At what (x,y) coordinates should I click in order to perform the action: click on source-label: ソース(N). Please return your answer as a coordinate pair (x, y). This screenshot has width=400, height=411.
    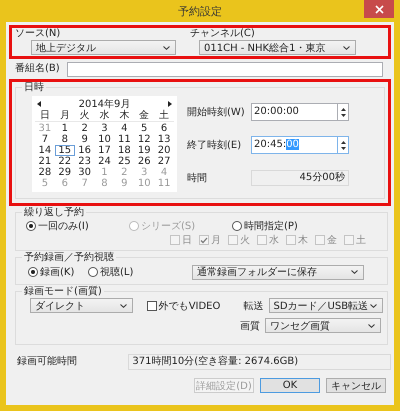
    Looking at the image, I should click on (38, 34).